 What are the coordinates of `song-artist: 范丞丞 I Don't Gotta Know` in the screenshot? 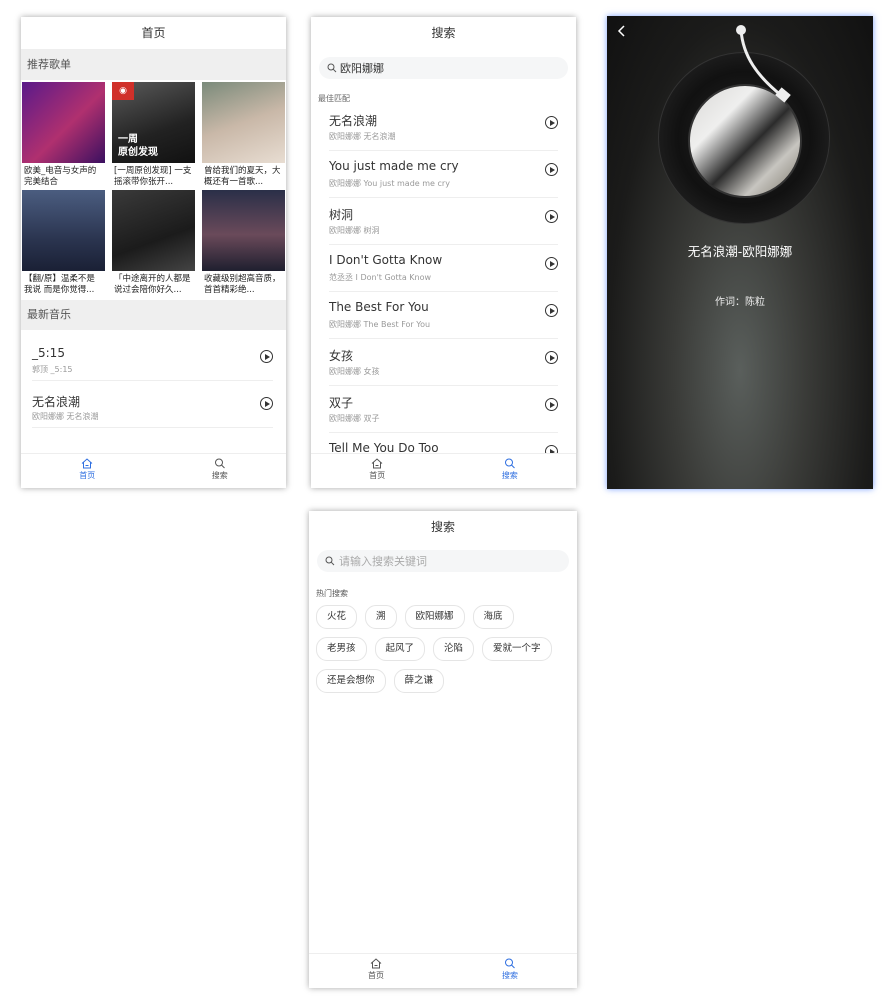 It's located at (380, 277).